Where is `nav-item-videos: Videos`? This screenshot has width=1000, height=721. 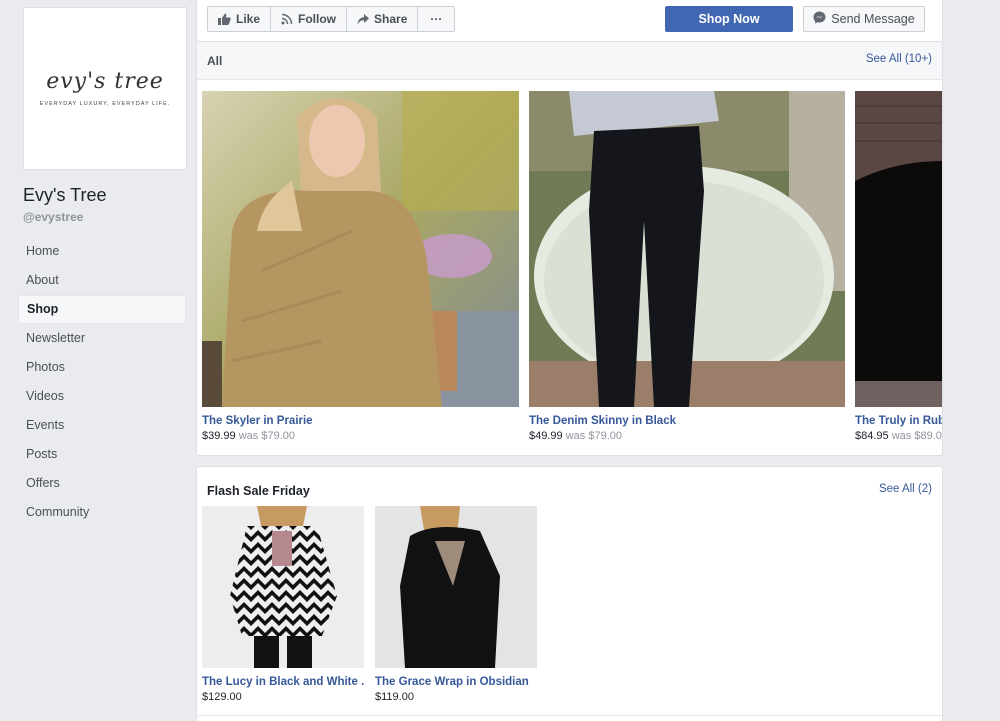
nav-item-videos: Videos is located at coordinates (102, 396).